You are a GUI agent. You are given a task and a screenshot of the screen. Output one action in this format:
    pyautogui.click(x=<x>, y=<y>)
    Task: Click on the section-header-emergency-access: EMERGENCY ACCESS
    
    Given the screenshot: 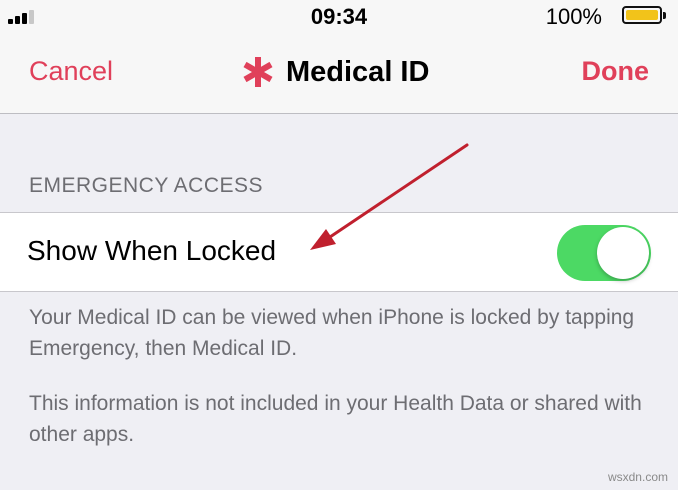 What is the action you would take?
    pyautogui.click(x=146, y=185)
    